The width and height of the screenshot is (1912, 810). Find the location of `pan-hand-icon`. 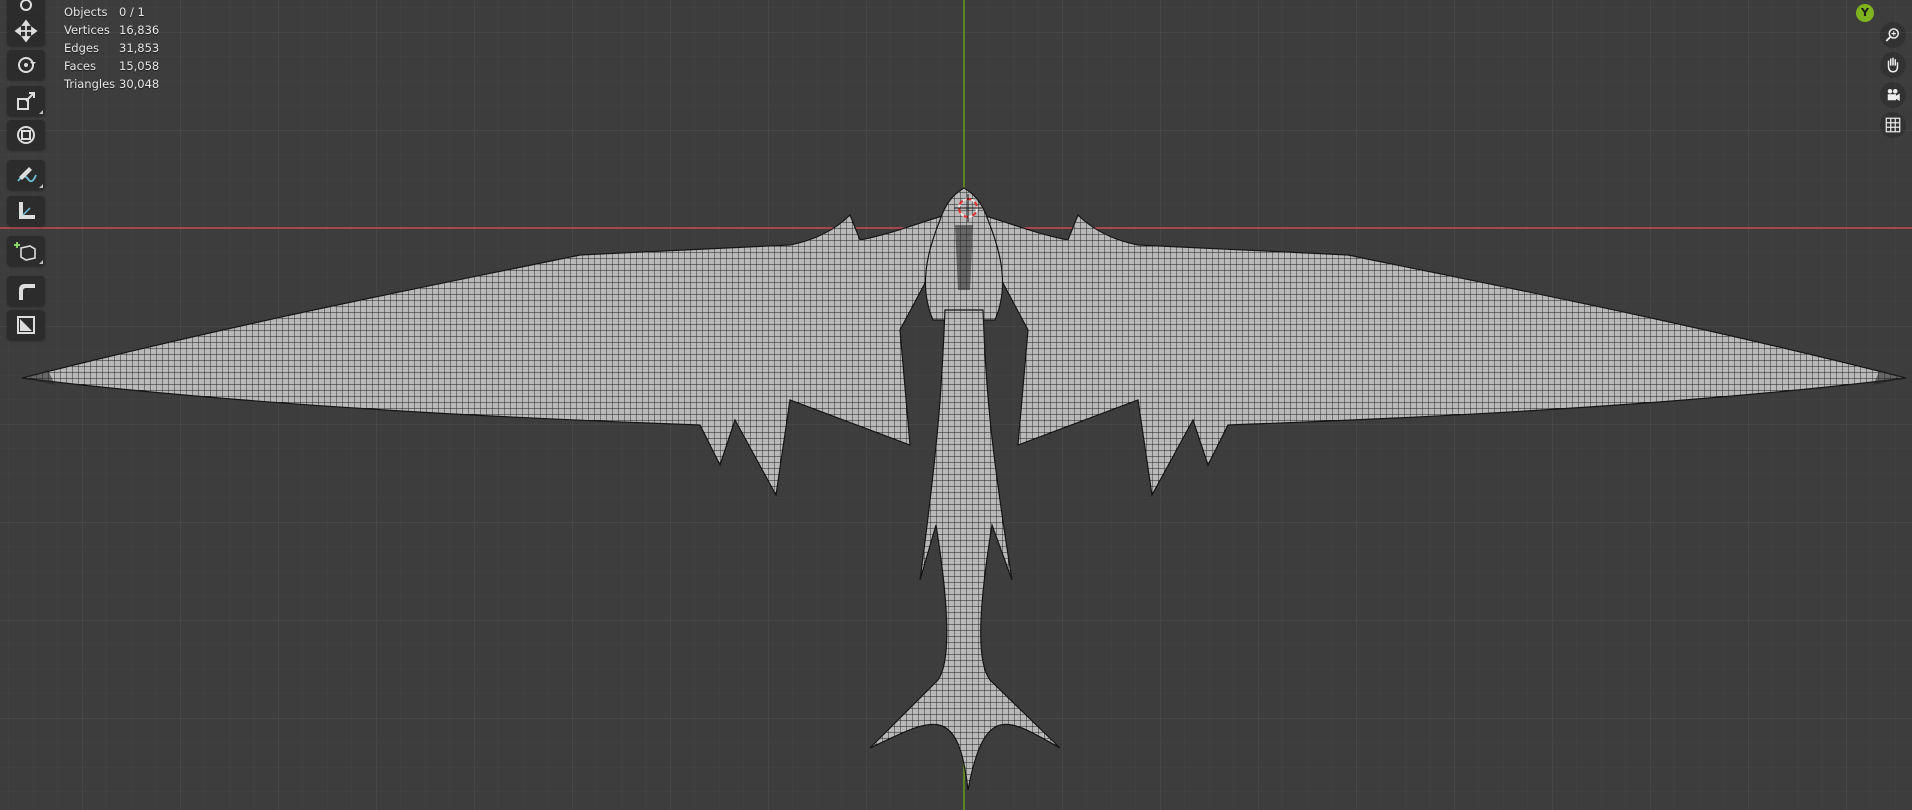

pan-hand-icon is located at coordinates (1893, 65).